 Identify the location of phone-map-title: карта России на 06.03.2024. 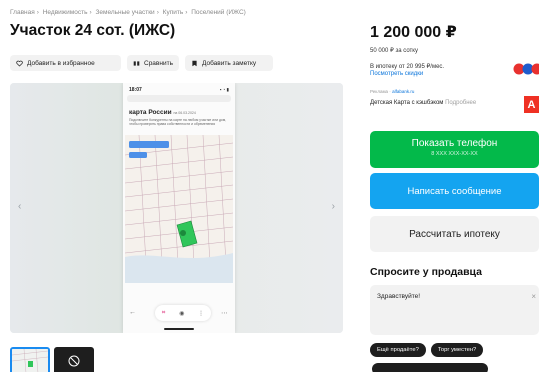
(162, 112).